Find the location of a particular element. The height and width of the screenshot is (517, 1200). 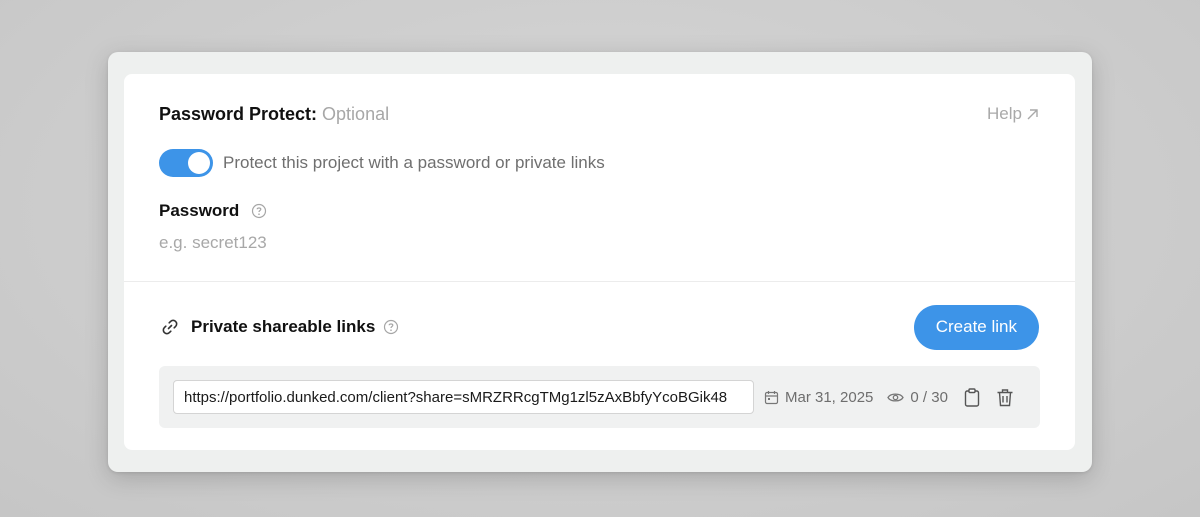

link-views: 0 / 30 is located at coordinates (917, 397).